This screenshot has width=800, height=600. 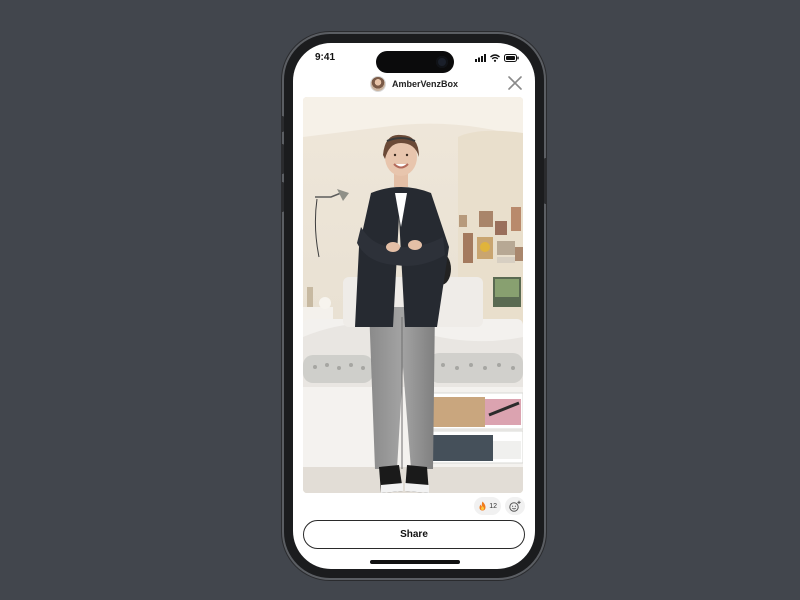 I want to click on avatar, so click(x=377, y=84).